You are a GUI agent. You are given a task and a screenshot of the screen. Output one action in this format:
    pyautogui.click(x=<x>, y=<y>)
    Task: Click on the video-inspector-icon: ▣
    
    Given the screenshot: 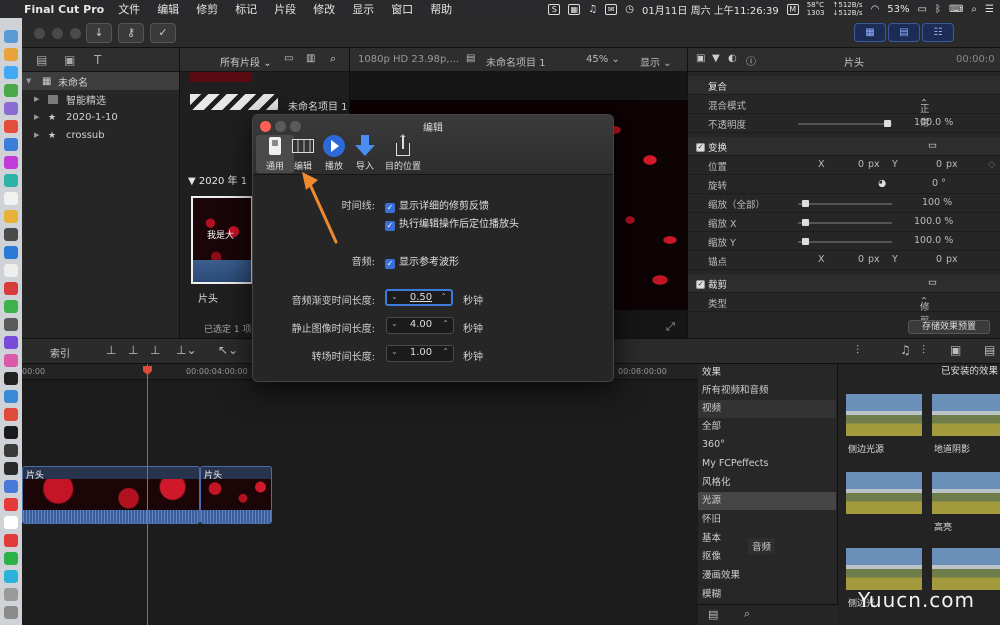 What is the action you would take?
    pyautogui.click(x=700, y=58)
    